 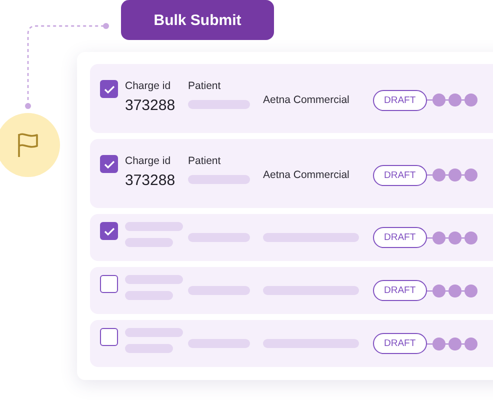 I want to click on bulk-submit-button: Bulk Submit, so click(x=197, y=20).